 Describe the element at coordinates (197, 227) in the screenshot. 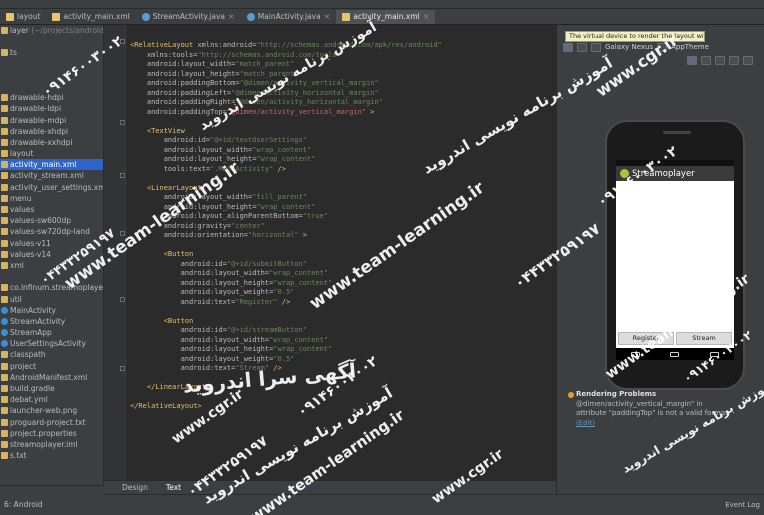

I see `code-line: android:gravity="center"` at that location.